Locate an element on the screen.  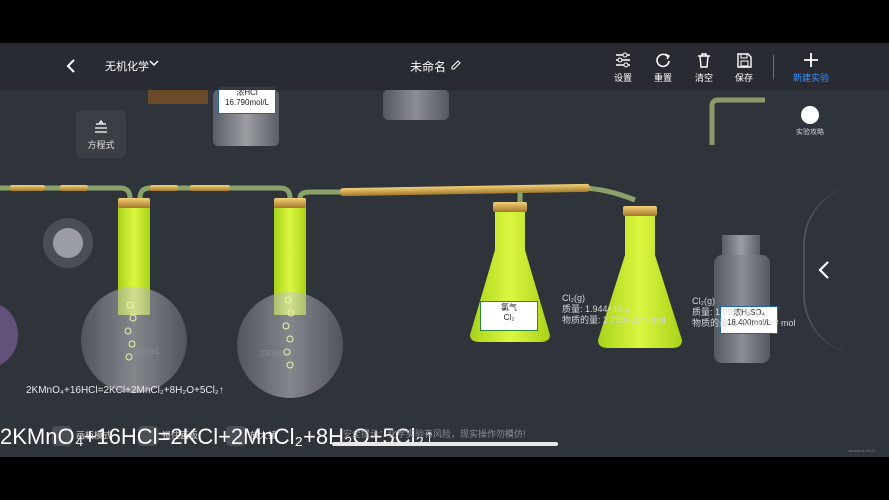
guide-button: 实验攻略 is located at coordinates (810, 121).